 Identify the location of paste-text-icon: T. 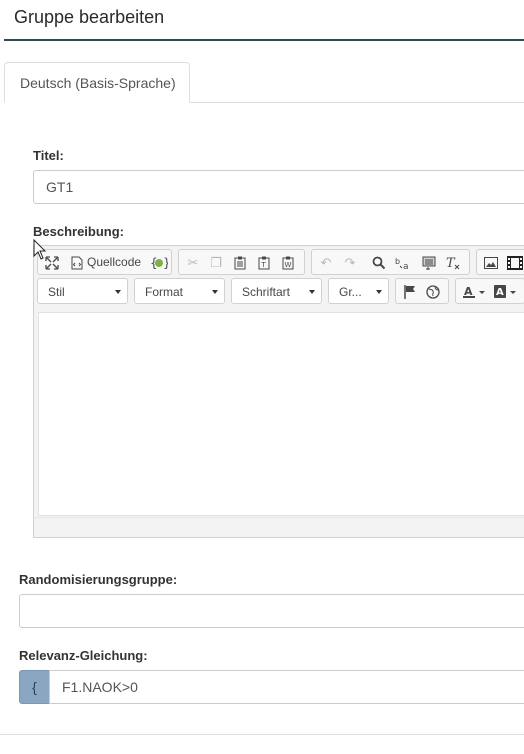
(264, 263).